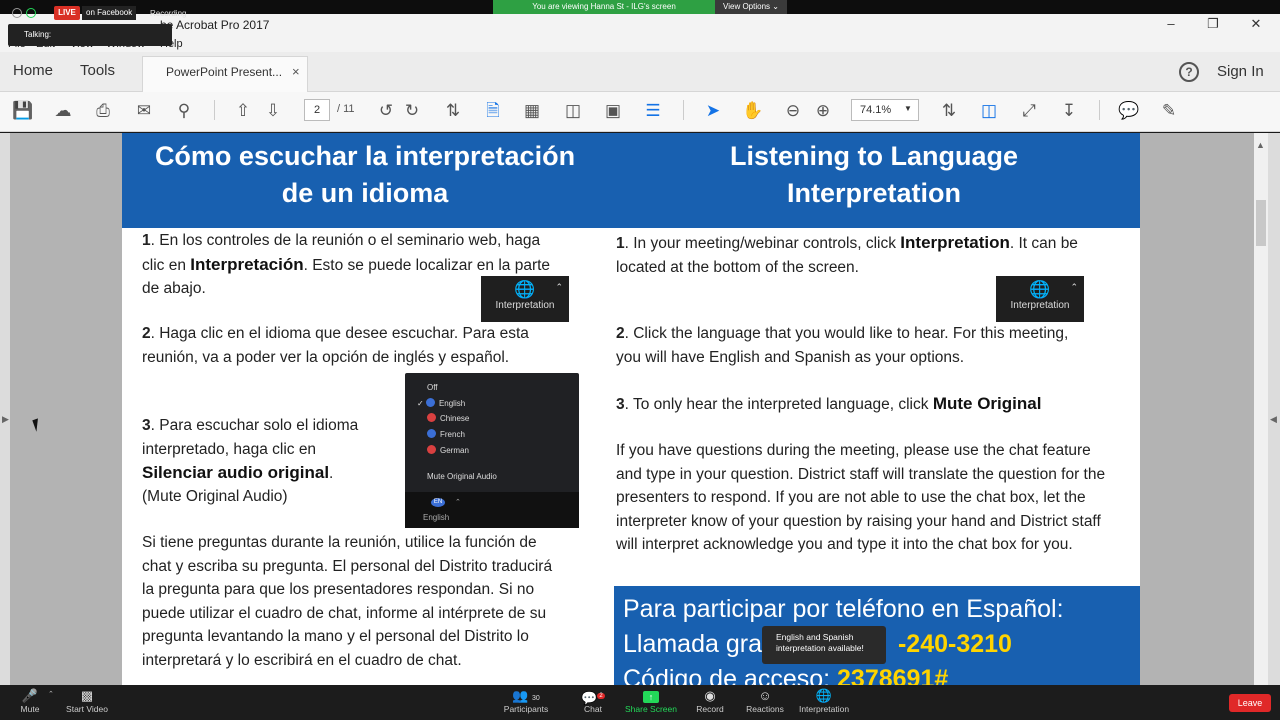 The image size is (1280, 720). I want to click on upload-cloud-icon: ☁, so click(63, 111).